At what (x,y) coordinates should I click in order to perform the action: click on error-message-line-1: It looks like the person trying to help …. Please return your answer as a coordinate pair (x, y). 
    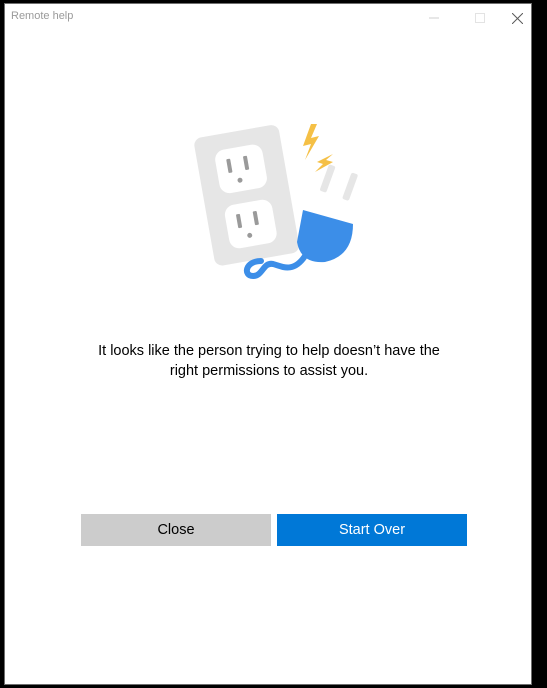
    Looking at the image, I should click on (269, 351).